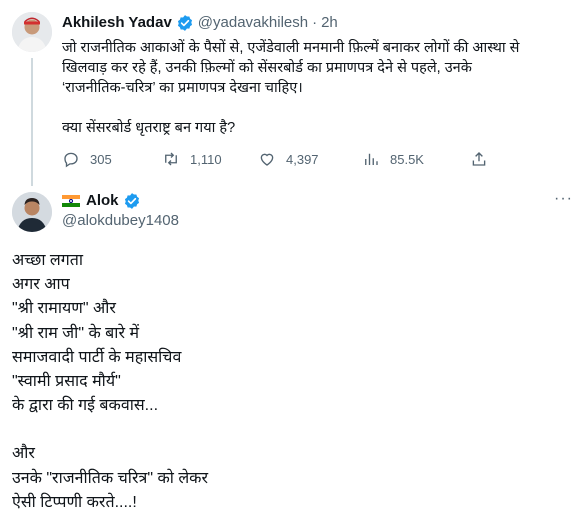  Describe the element at coordinates (371, 159) in the screenshot. I see `views-chart-icon` at that location.